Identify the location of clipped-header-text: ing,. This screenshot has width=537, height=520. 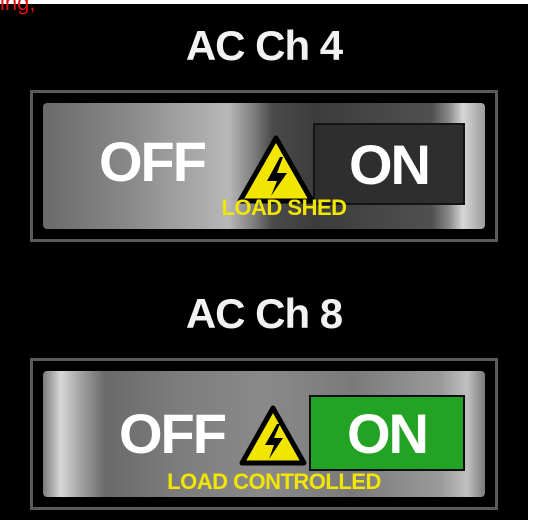
(18, 7).